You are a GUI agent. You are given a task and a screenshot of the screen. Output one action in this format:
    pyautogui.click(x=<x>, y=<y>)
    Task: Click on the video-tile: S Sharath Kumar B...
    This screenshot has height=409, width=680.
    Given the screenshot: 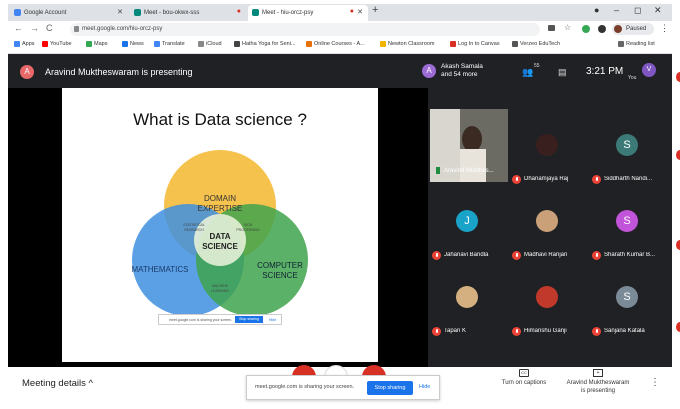 What is the action you would take?
    pyautogui.click(x=627, y=232)
    